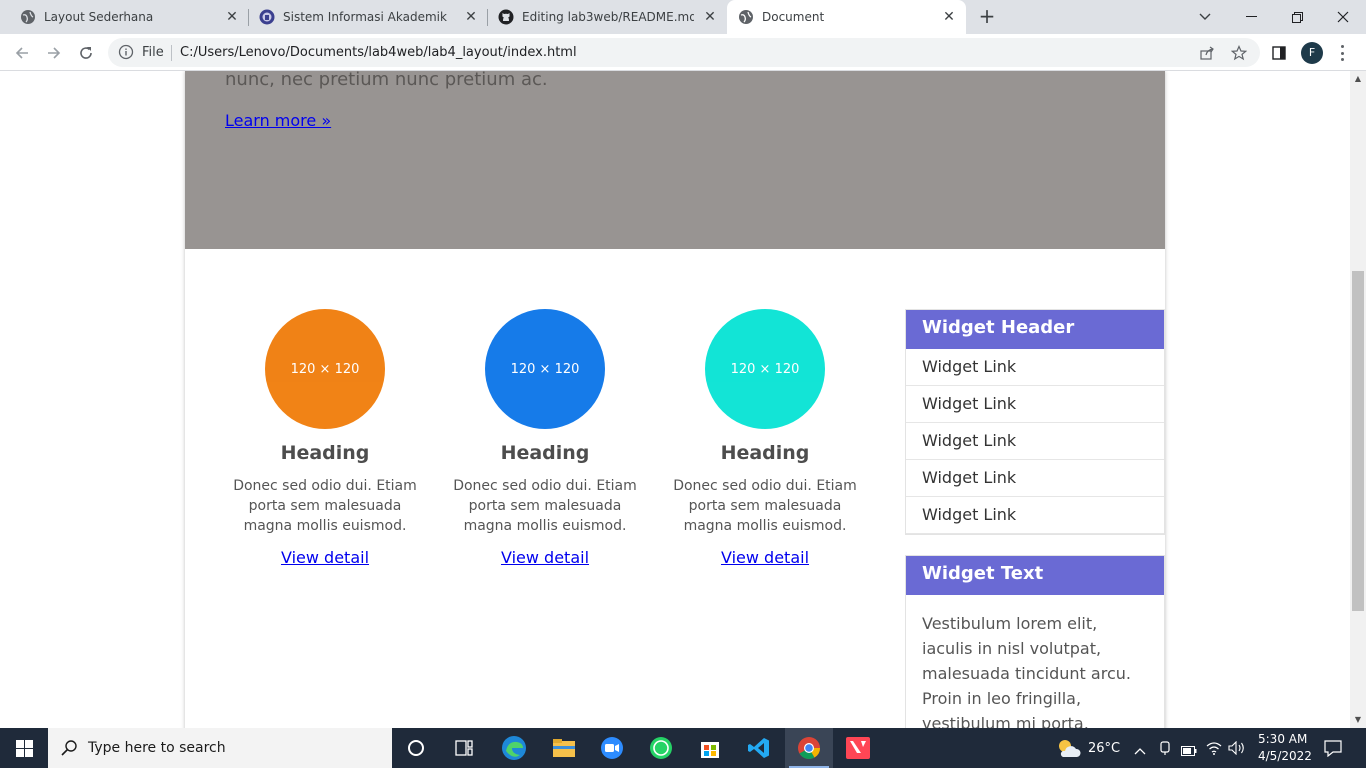 The image size is (1366, 768). I want to click on whatsapp-icon, so click(661, 748).